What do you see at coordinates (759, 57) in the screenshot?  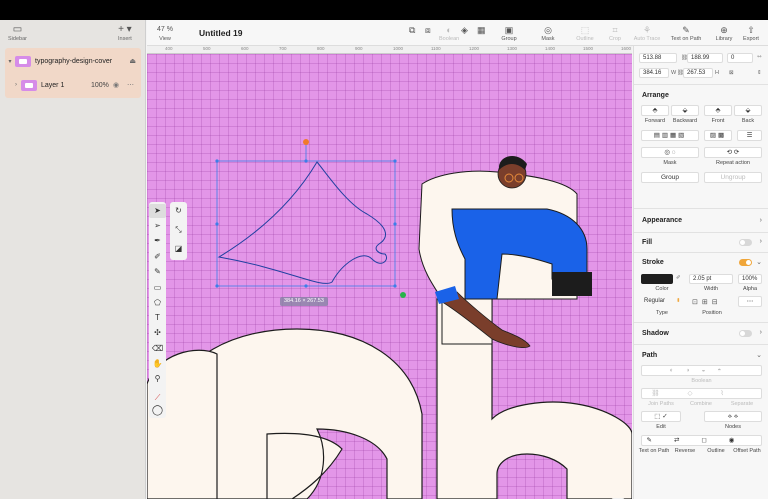 I see `flip-icon: ⇿` at bounding box center [759, 57].